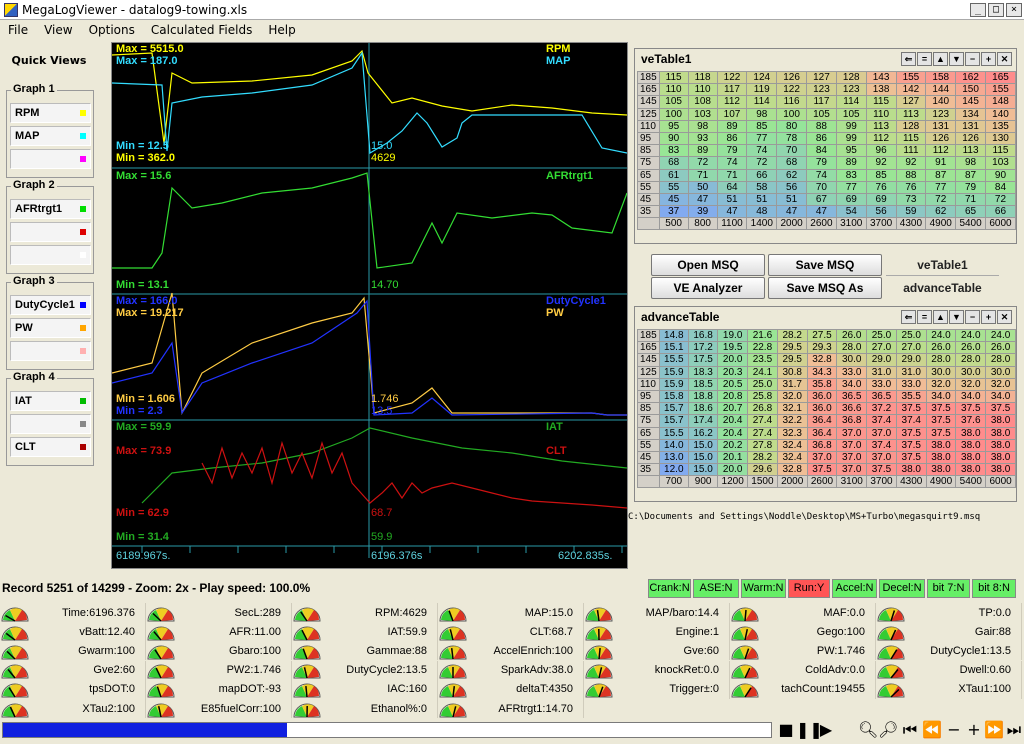 The height and width of the screenshot is (744, 1024). What do you see at coordinates (803, 651) in the screenshot?
I see `gauge: PW:1.746` at bounding box center [803, 651].